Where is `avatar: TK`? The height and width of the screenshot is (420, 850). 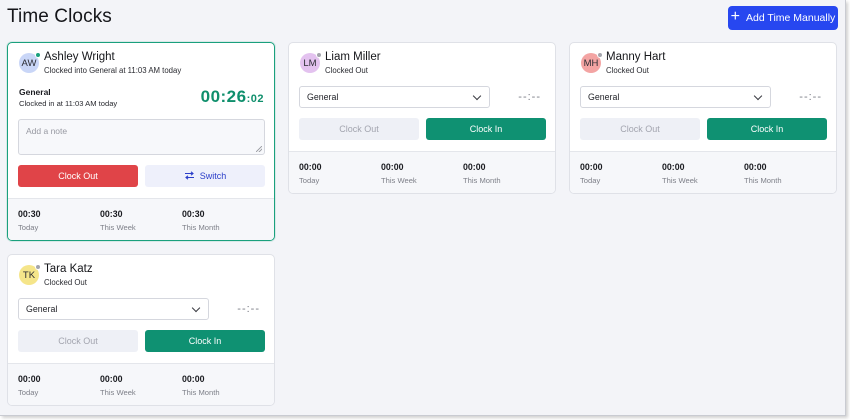 avatar: TK is located at coordinates (30, 274).